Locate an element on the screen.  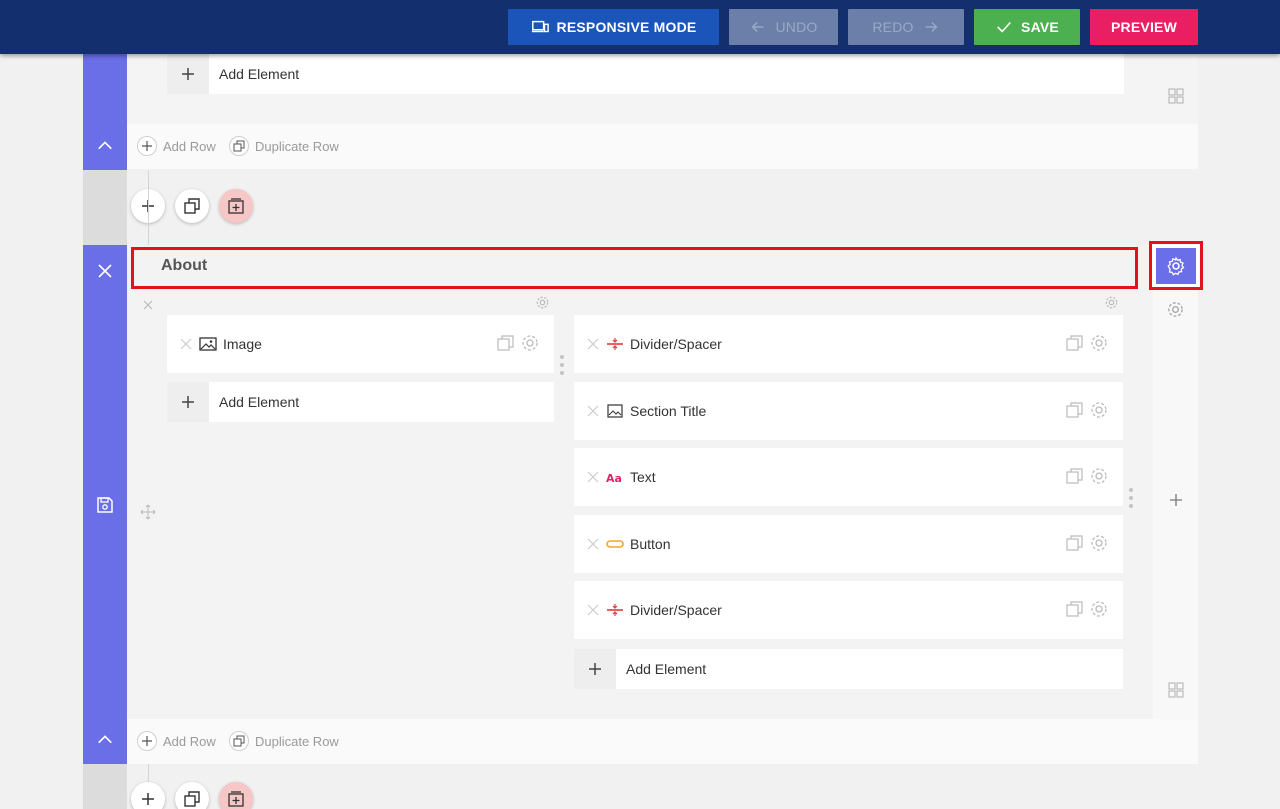
preview-label: PREVIEW is located at coordinates (1144, 27).